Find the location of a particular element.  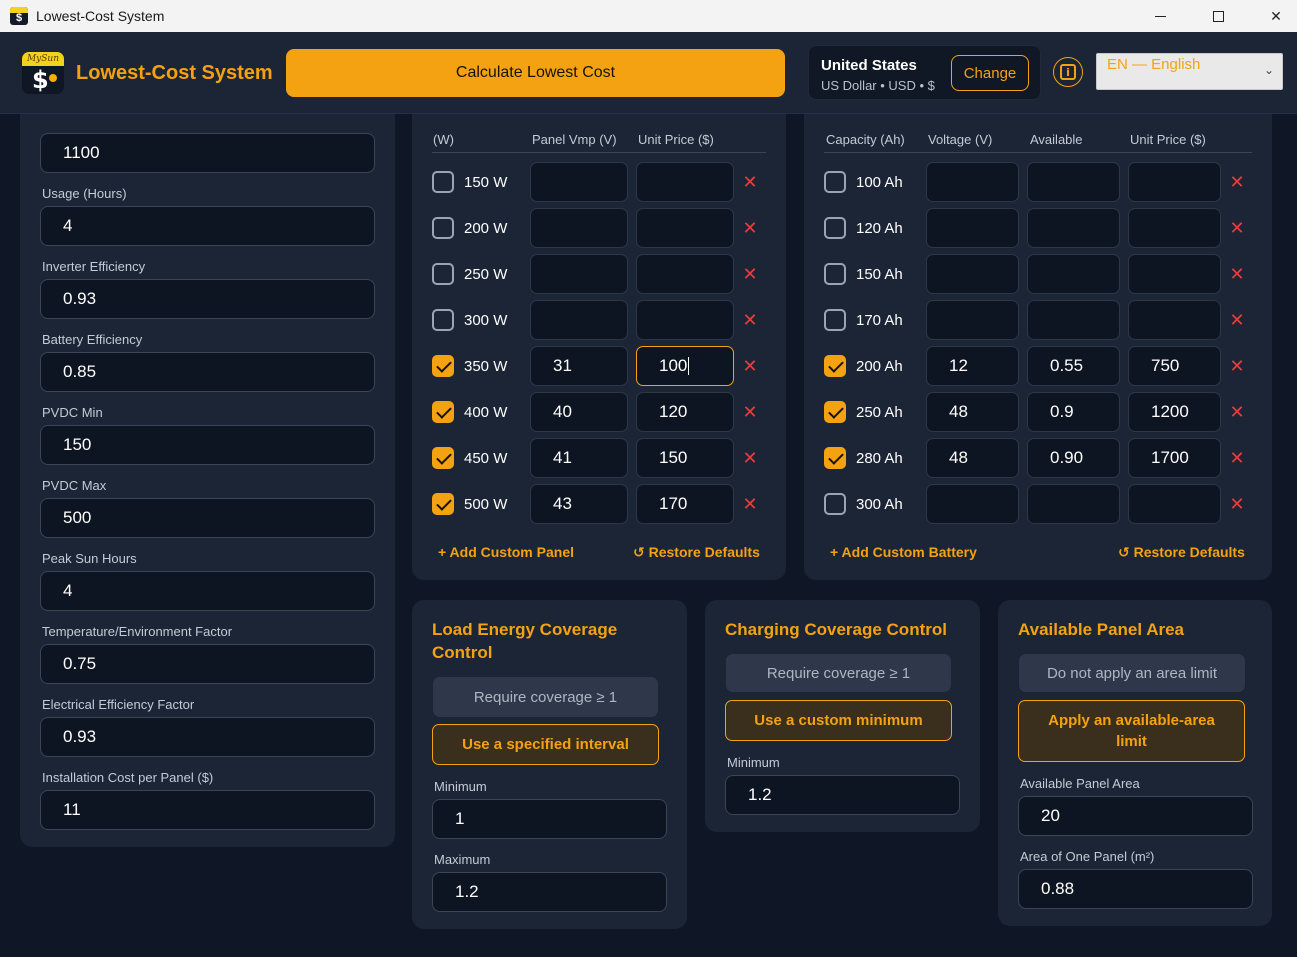

load-specified-interval-option: Use a specified interval is located at coordinates (545, 744).